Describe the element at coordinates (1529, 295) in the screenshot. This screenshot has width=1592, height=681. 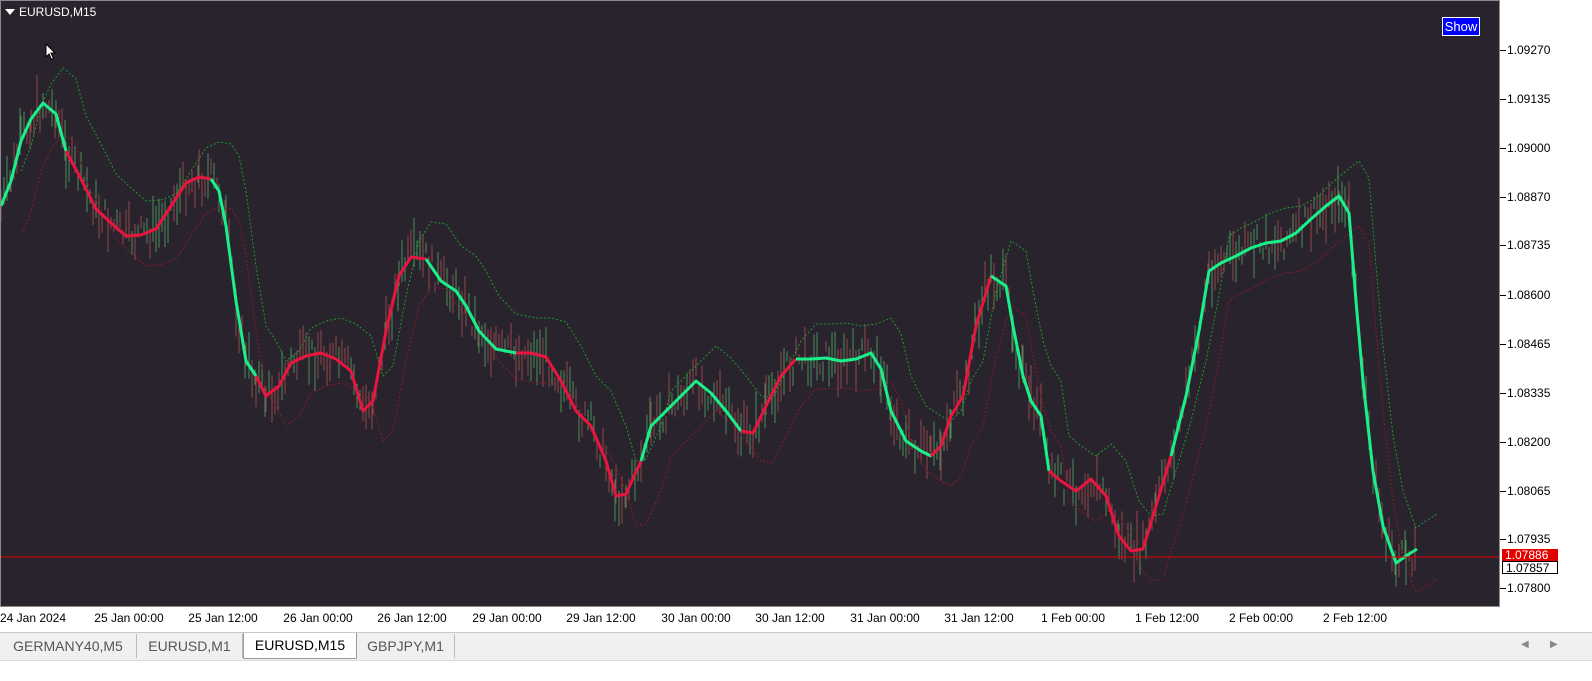
I see `price-label: 1.08600` at that location.